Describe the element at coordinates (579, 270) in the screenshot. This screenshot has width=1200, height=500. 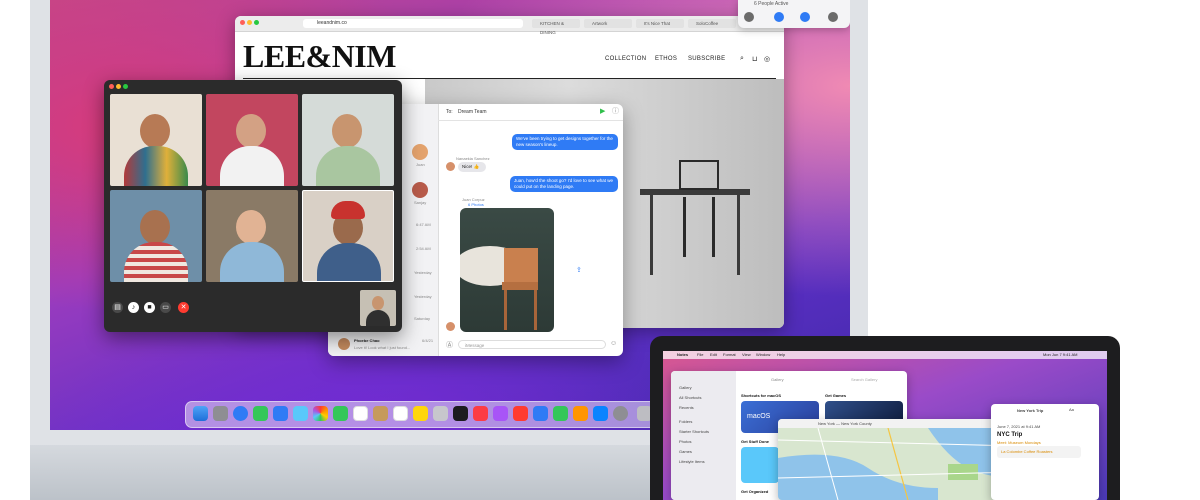
I see `share-icon: ⇪` at that location.